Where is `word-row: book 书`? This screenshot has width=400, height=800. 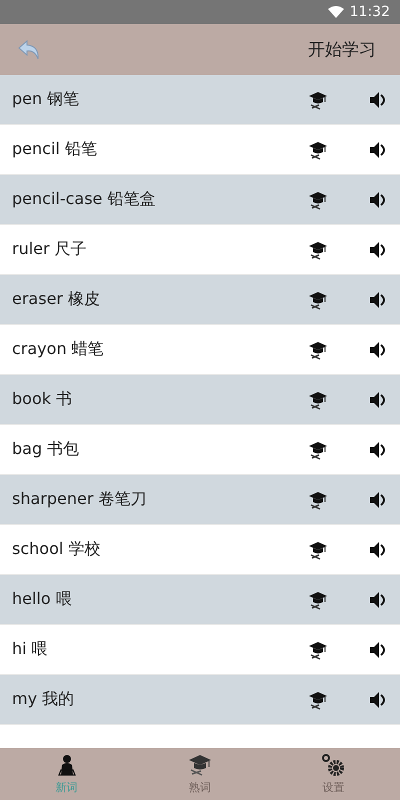
word-row: book 书 is located at coordinates (200, 400).